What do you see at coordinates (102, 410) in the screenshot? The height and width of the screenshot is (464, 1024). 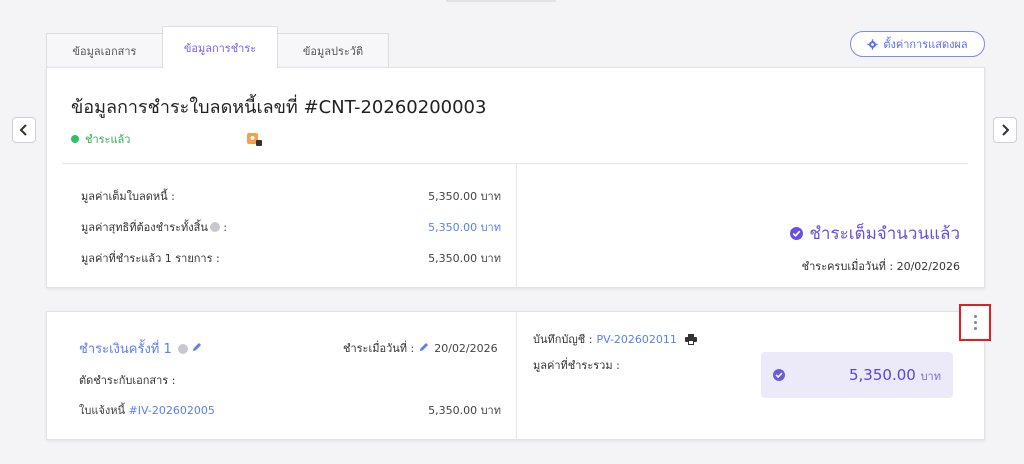 I see `invoice-prefix: ใบแจ้งหนี้` at bounding box center [102, 410].